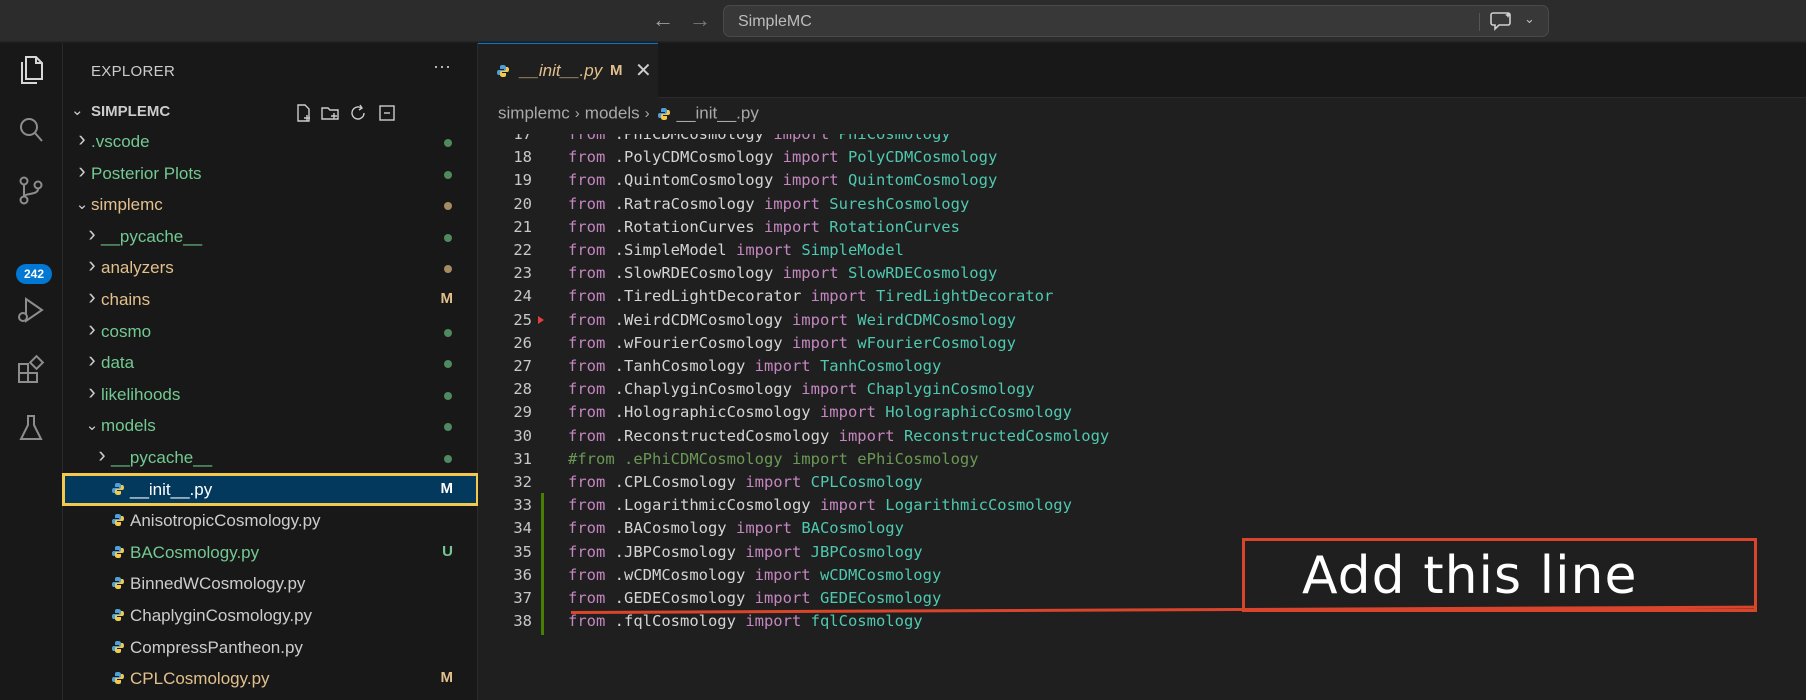 The width and height of the screenshot is (1806, 700). I want to click on extensions-icon, so click(31, 370).